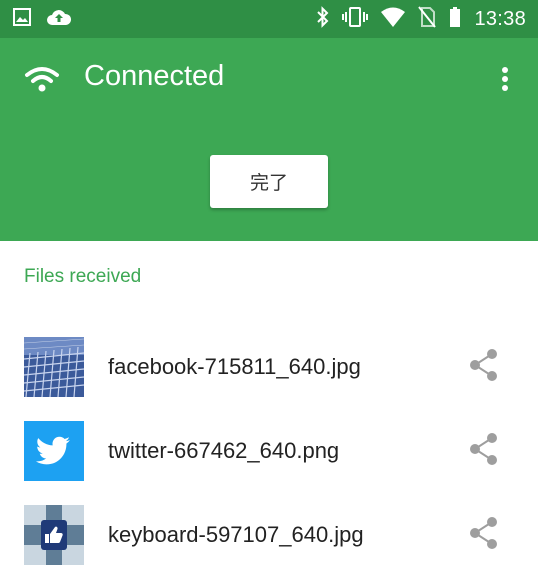  Describe the element at coordinates (224, 450) in the screenshot. I see `file-name: twitter-667462_640.png` at that location.